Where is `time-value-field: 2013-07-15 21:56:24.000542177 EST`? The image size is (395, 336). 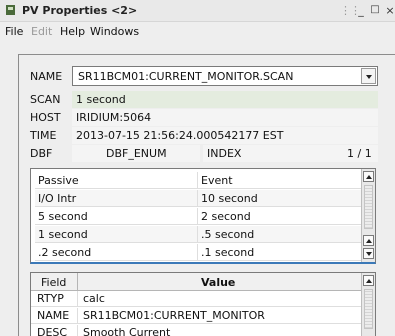
time-value-field: 2013-07-15 21:56:24.000542177 EST is located at coordinates (225, 135).